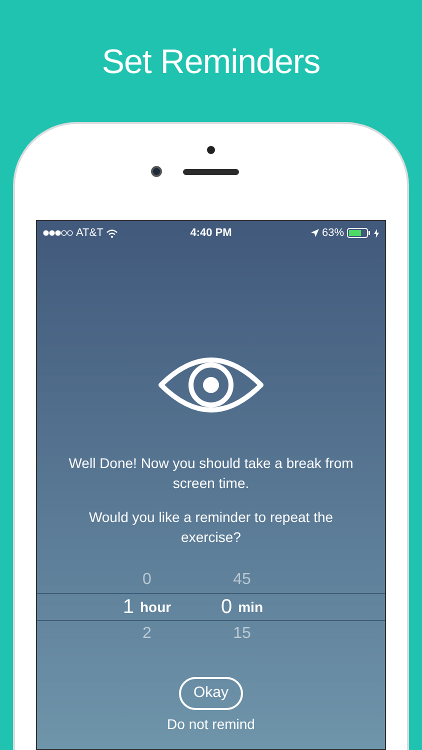  I want to click on phone-camera, so click(156, 171).